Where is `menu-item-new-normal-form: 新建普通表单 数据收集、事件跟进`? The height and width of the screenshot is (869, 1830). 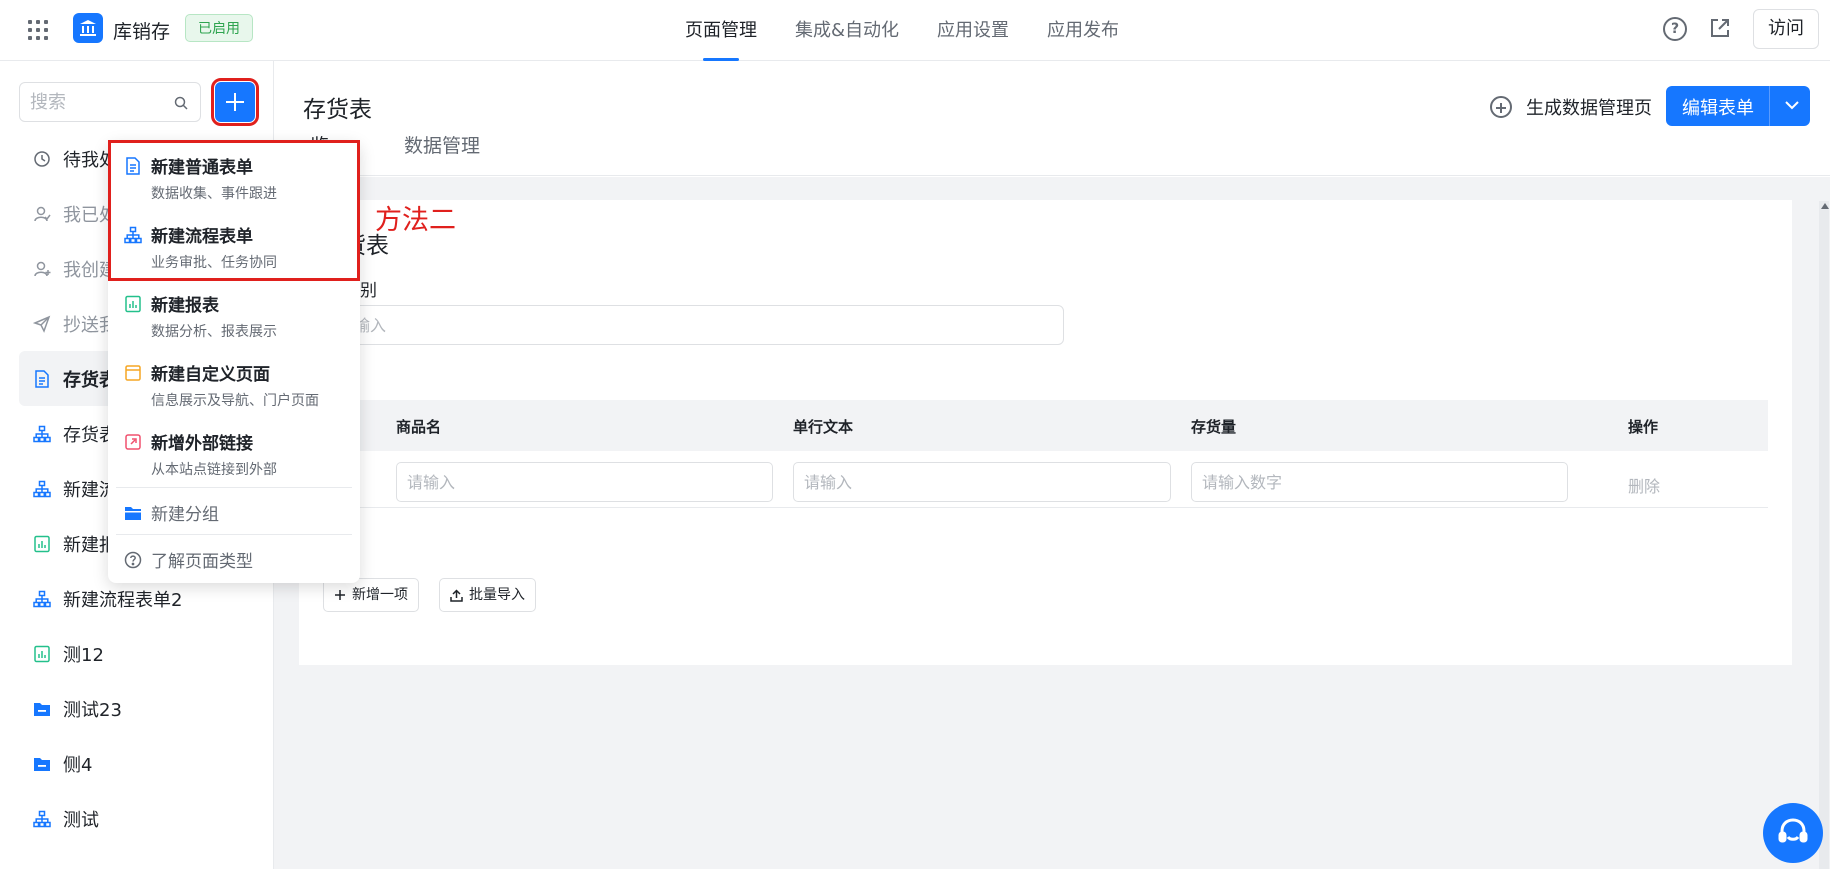 menu-item-new-normal-form: 新建普通表单 数据收集、事件跟进 is located at coordinates (234, 175).